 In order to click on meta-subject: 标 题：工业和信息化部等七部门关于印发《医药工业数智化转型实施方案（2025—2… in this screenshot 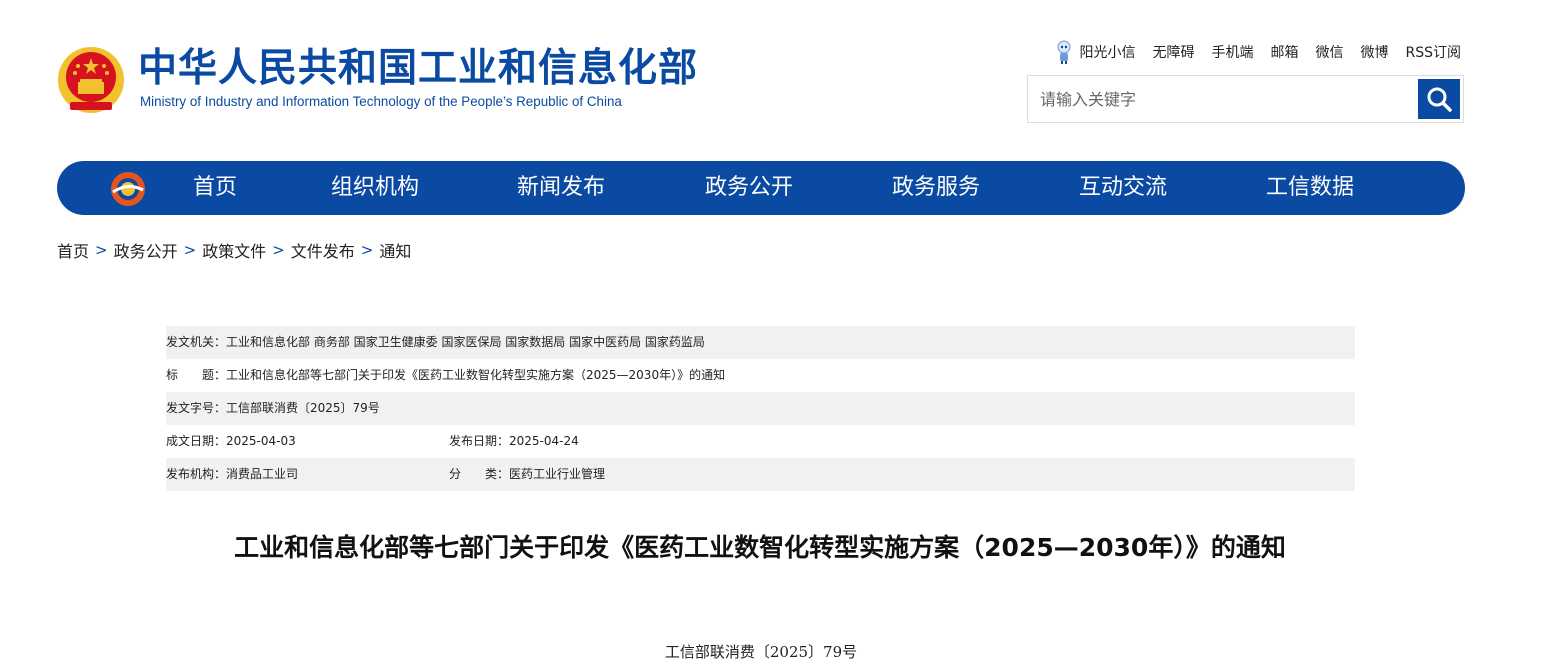, I will do `click(446, 375)`.